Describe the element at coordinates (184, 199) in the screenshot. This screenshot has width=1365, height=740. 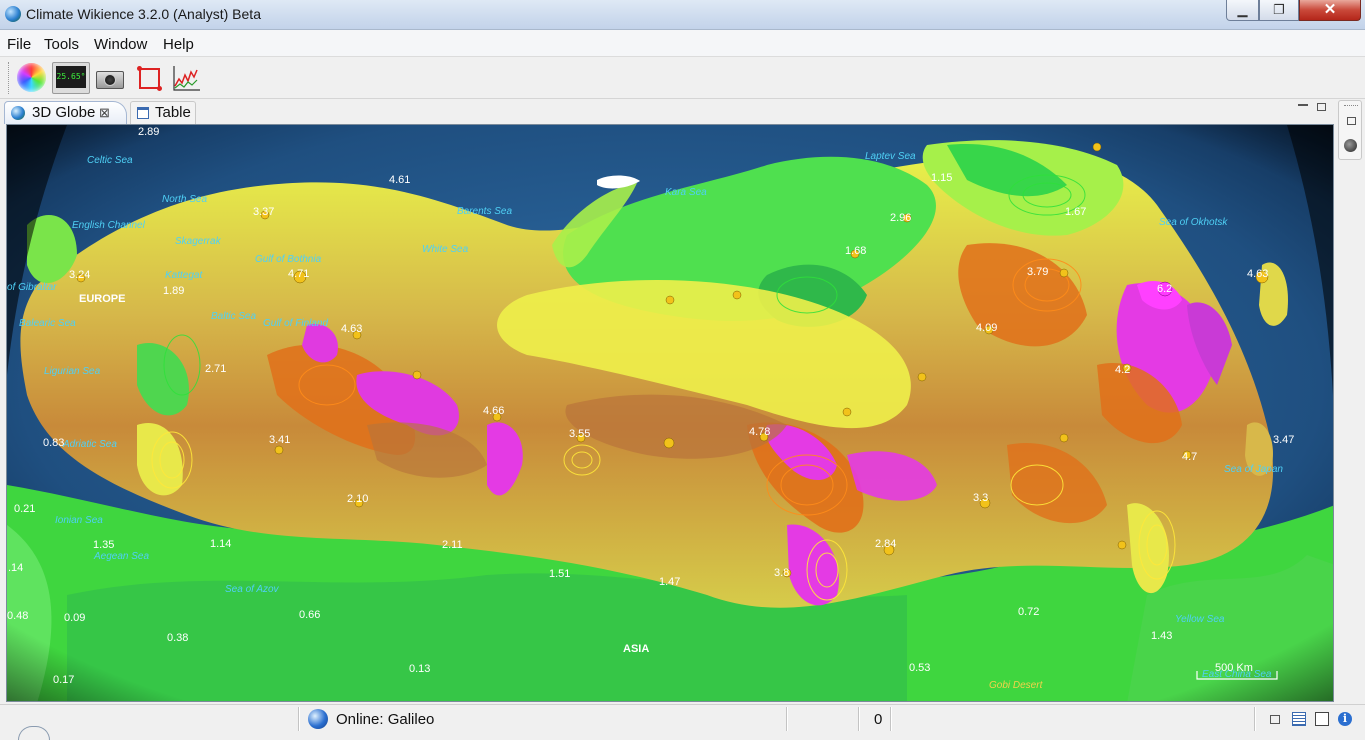
I see `sea-label-north: North Sea` at that location.